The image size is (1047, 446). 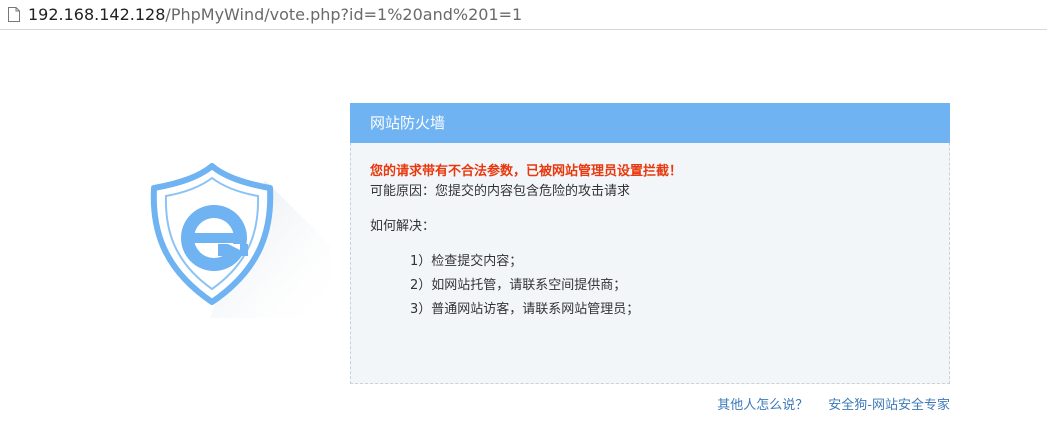 I want to click on how-to-heading: 如何解决：, so click(x=403, y=226).